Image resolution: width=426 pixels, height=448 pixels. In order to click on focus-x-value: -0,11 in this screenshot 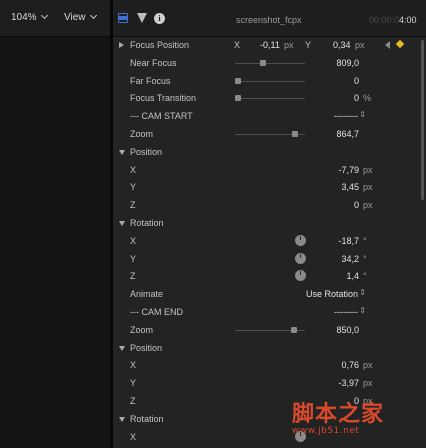, I will do `click(270, 45)`.